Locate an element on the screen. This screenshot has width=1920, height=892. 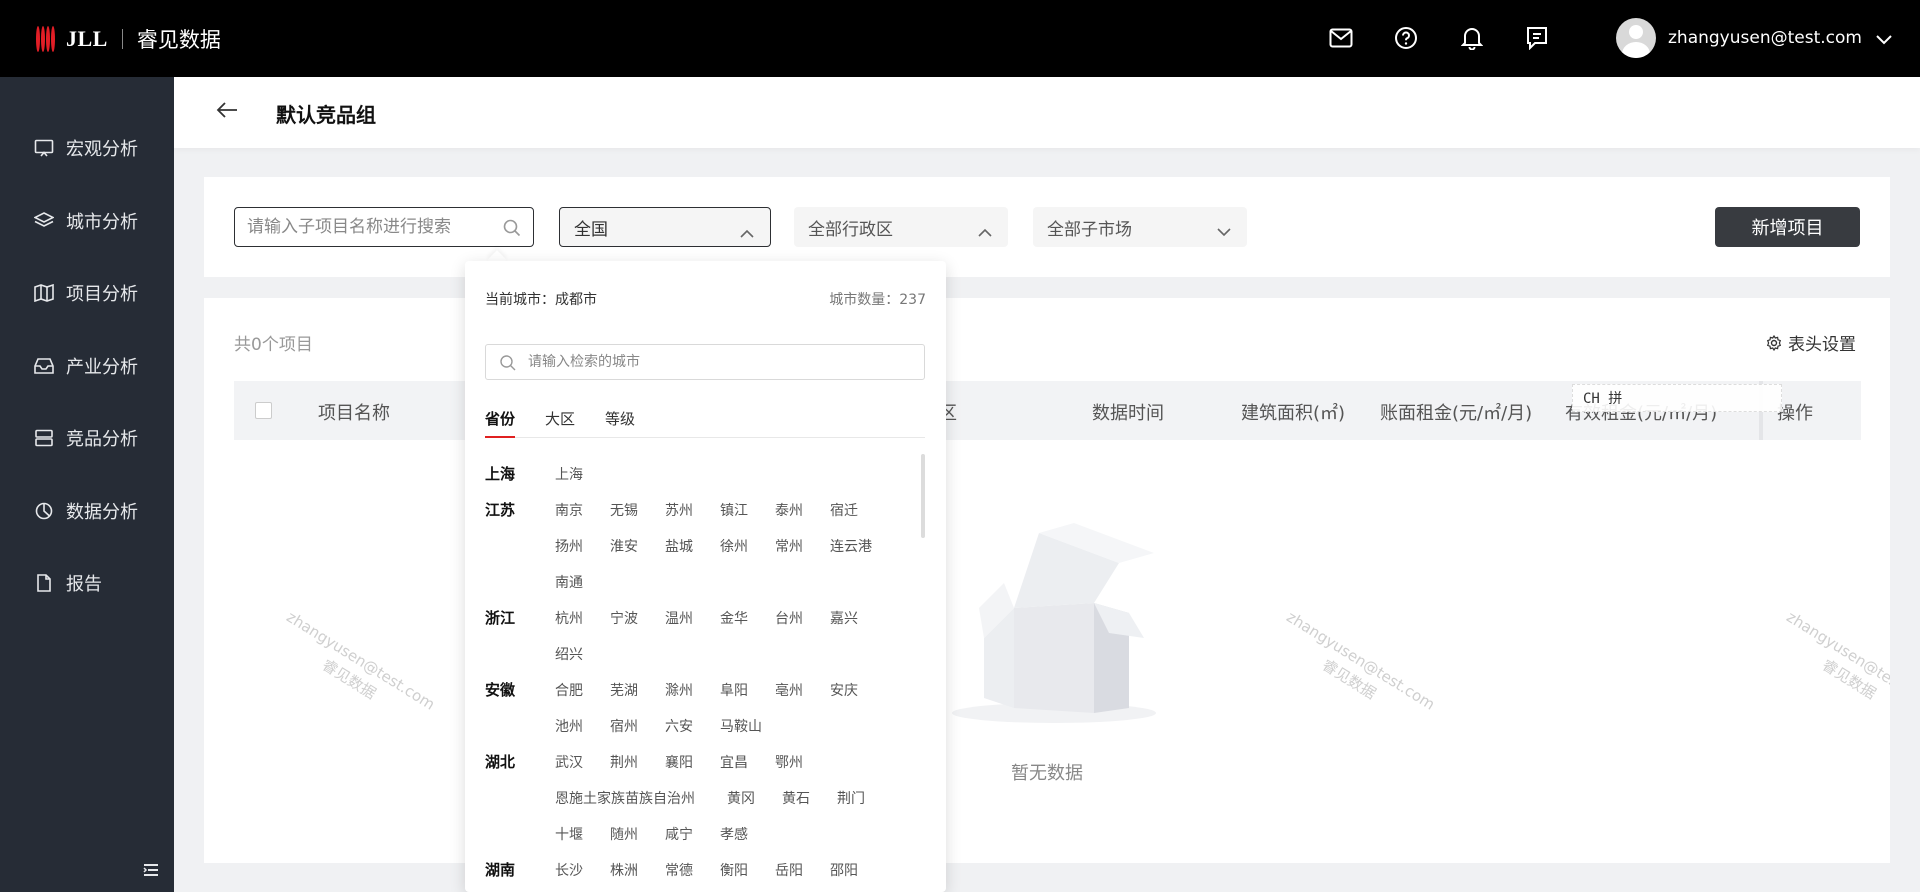
scrollbar is located at coordinates (923, 496).